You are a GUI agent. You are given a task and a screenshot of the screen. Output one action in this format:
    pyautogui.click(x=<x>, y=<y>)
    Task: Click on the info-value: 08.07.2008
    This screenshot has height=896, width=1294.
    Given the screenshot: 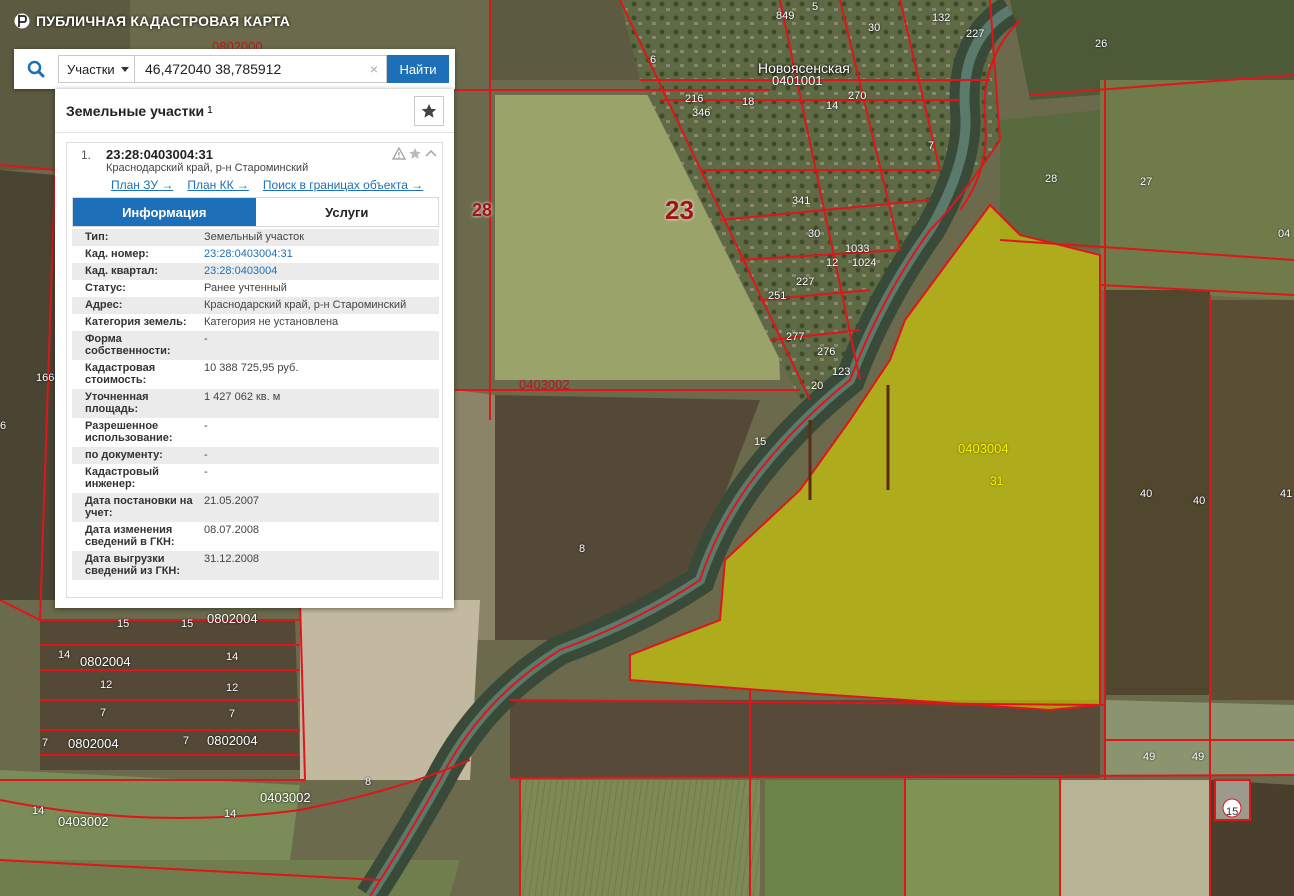 What is the action you would take?
    pyautogui.click(x=232, y=530)
    